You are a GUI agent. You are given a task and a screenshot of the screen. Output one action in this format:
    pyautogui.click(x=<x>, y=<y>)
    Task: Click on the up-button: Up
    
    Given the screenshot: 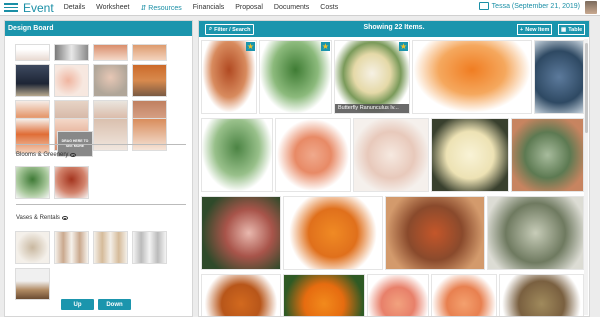 What is the action you would take?
    pyautogui.click(x=77, y=304)
    